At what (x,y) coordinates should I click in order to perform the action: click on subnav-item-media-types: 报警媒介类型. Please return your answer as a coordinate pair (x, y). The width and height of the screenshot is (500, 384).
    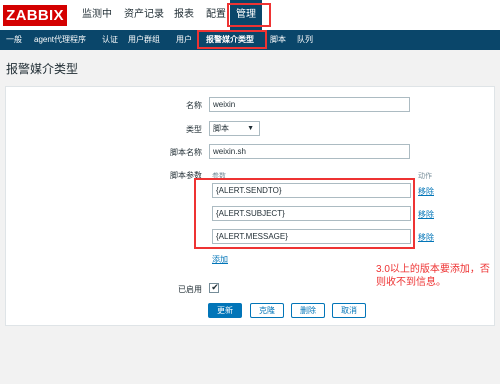
    Looking at the image, I should click on (230, 40).